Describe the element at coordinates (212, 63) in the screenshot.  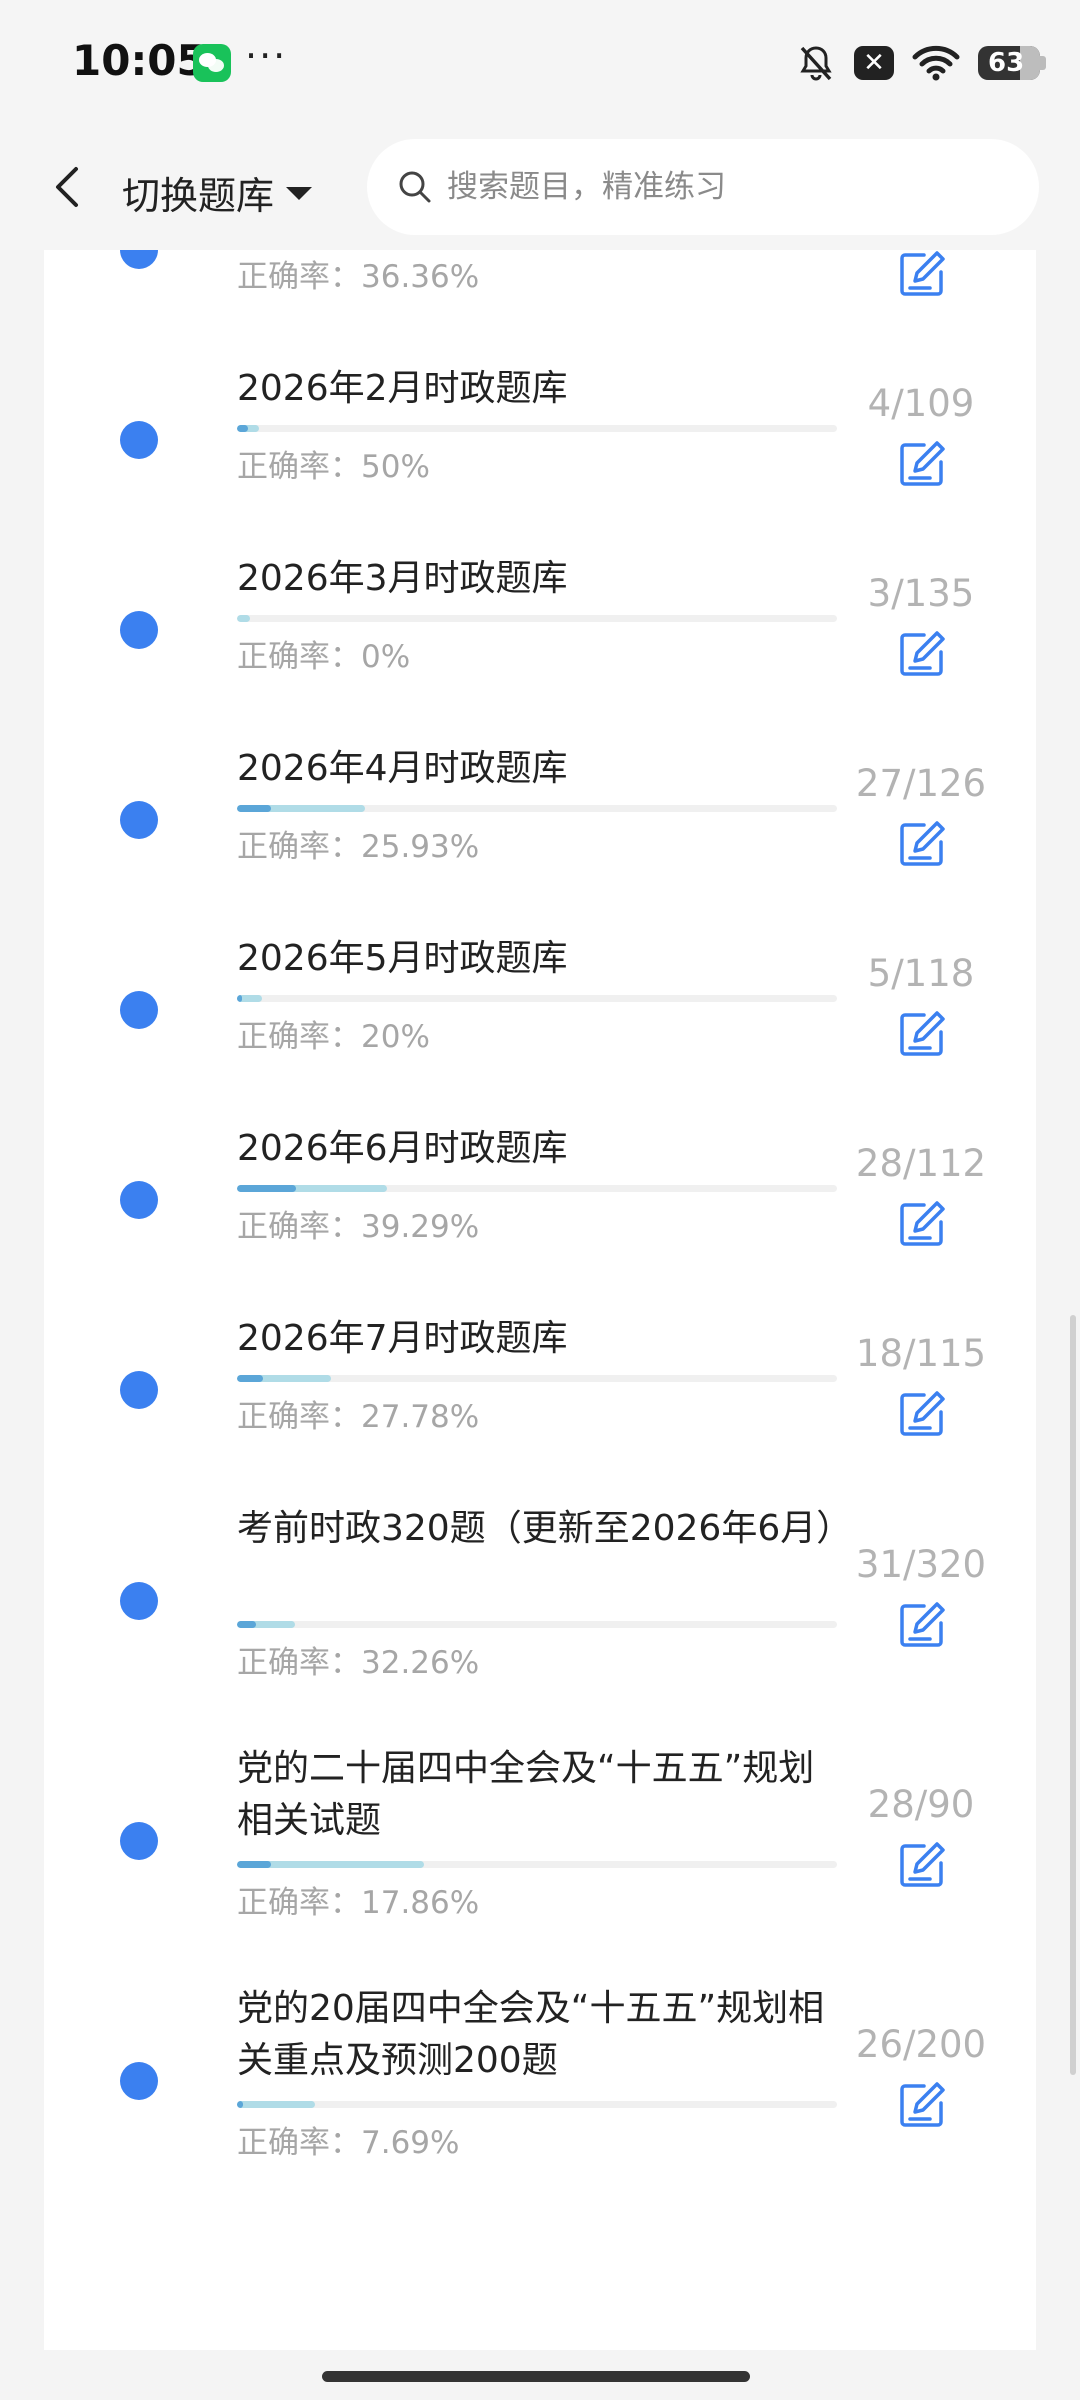
I see `wechat-notification-icon` at that location.